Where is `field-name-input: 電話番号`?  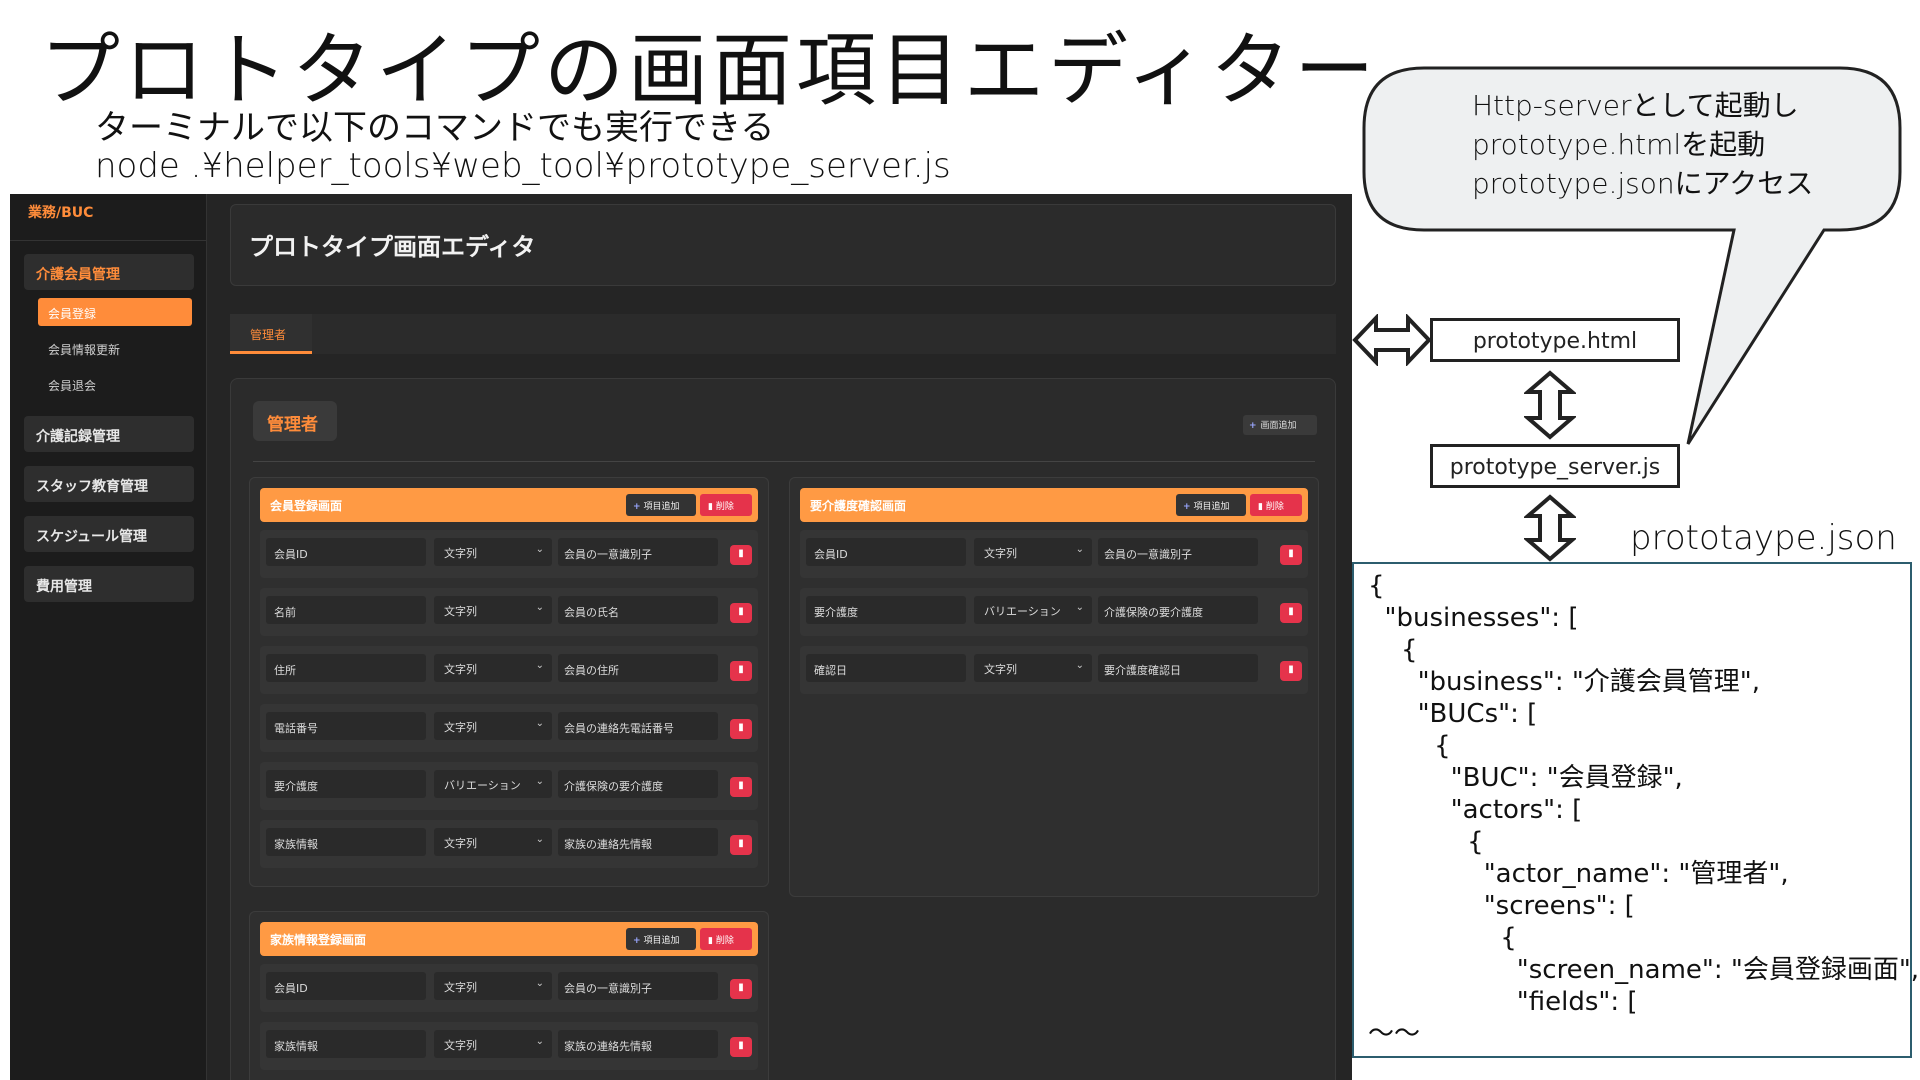 field-name-input: 電話番号 is located at coordinates (346, 726).